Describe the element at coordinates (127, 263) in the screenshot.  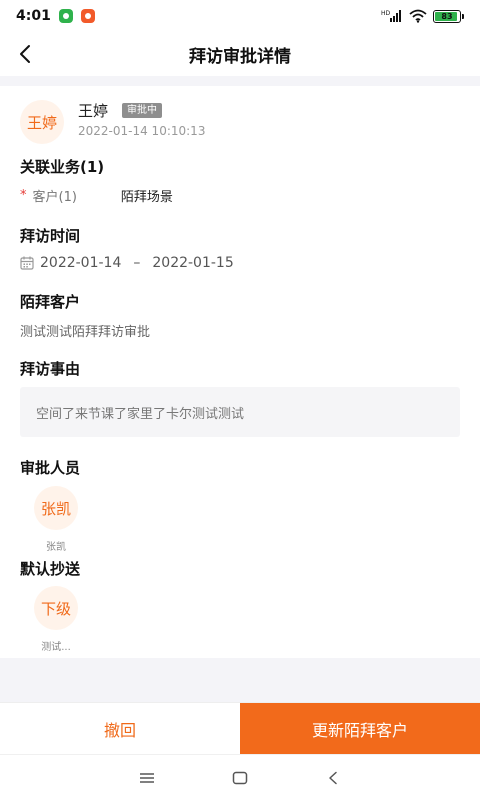
I see `visit-time-row: 2022-01-14 – 2022-01-15` at that location.